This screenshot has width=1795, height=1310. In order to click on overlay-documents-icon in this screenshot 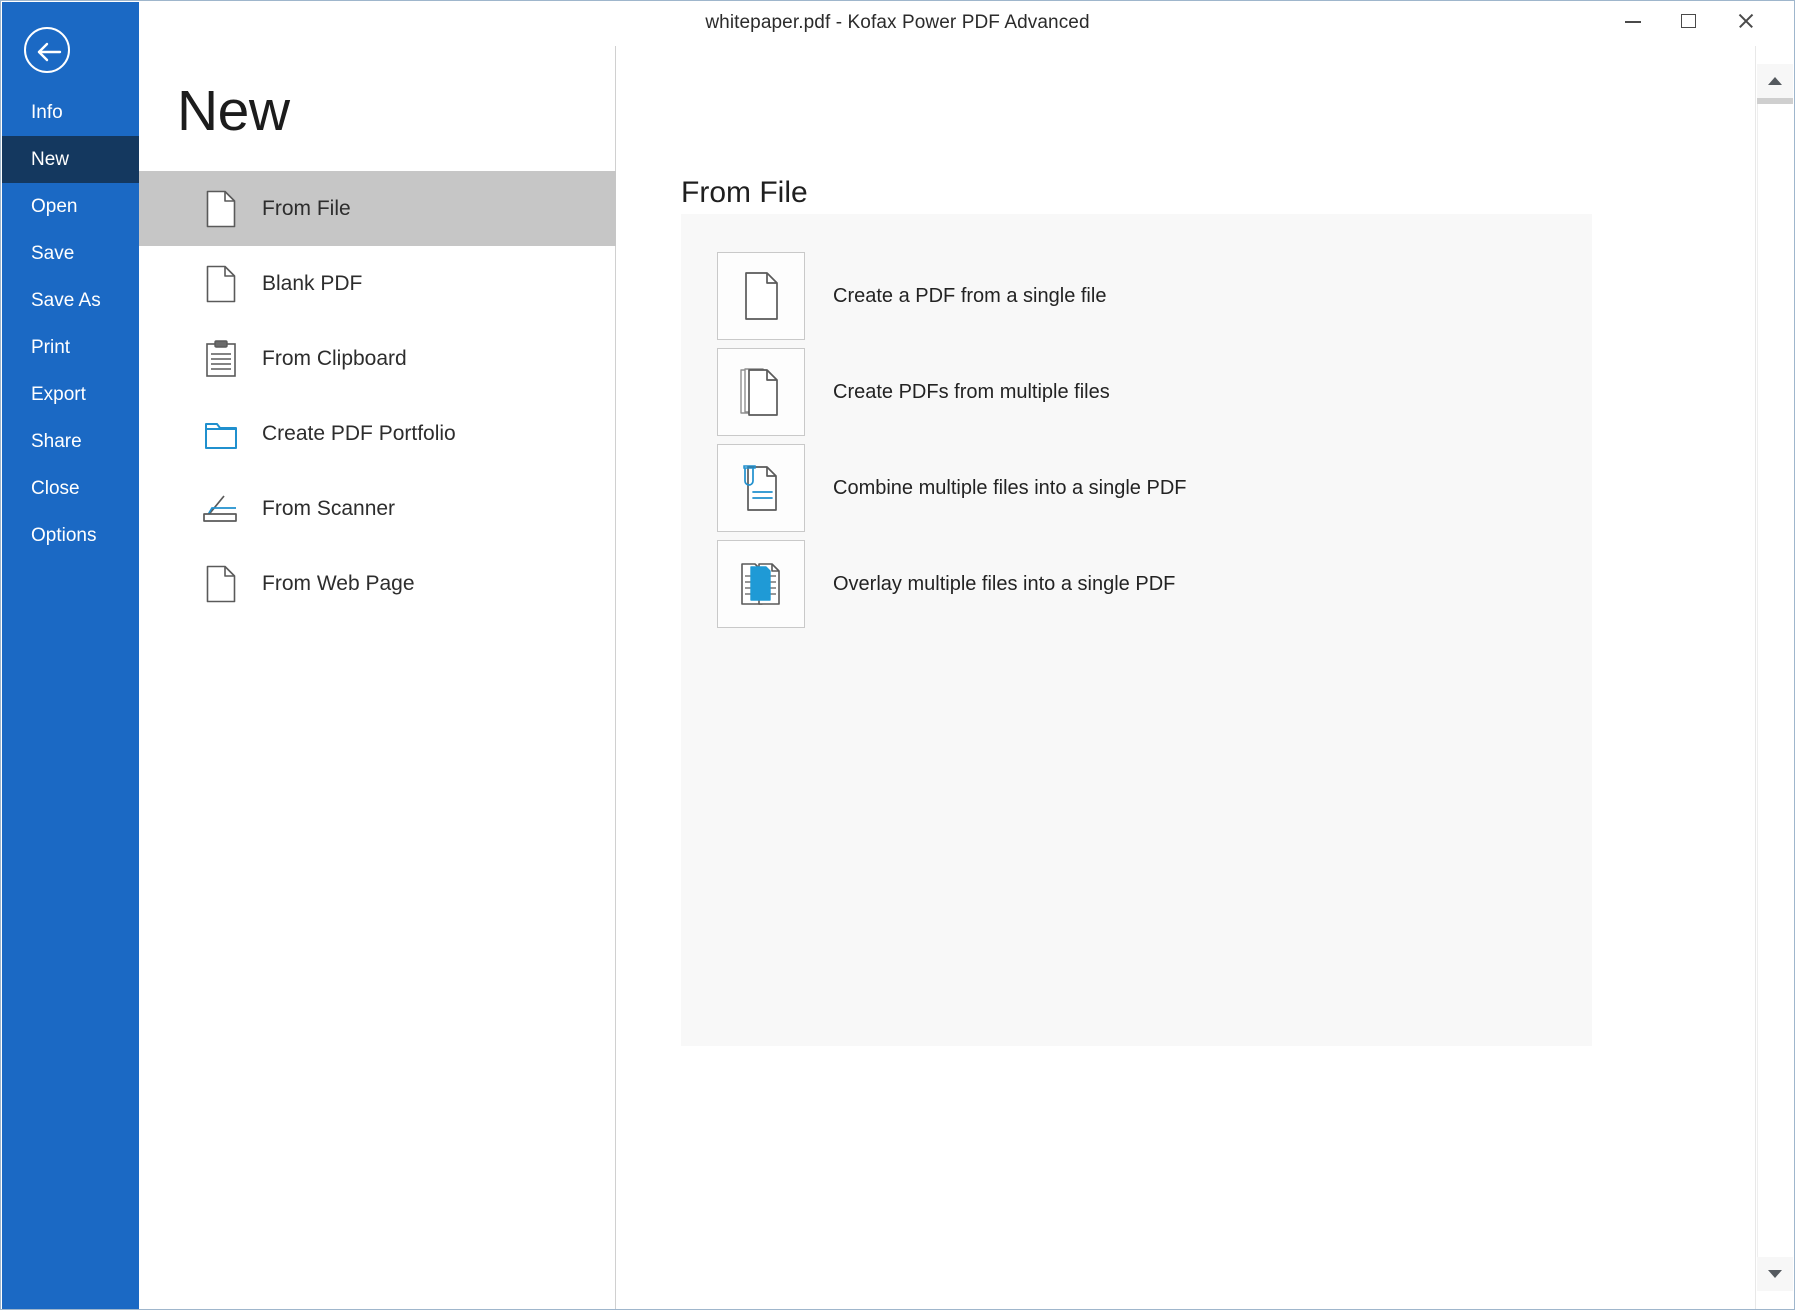, I will do `click(761, 584)`.